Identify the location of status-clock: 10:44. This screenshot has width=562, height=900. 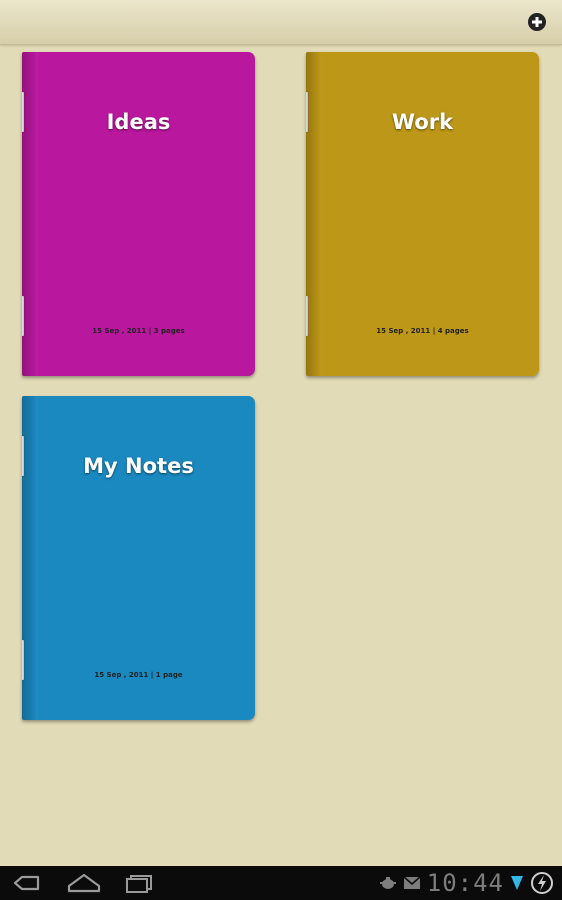
(465, 883).